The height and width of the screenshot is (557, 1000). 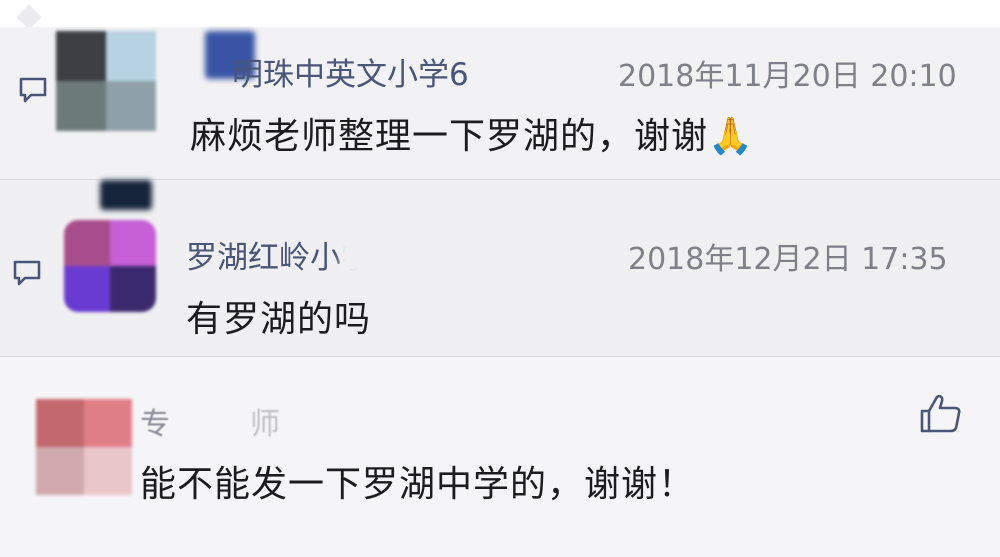 What do you see at coordinates (29, 17) in the screenshot?
I see `pointer-notch` at bounding box center [29, 17].